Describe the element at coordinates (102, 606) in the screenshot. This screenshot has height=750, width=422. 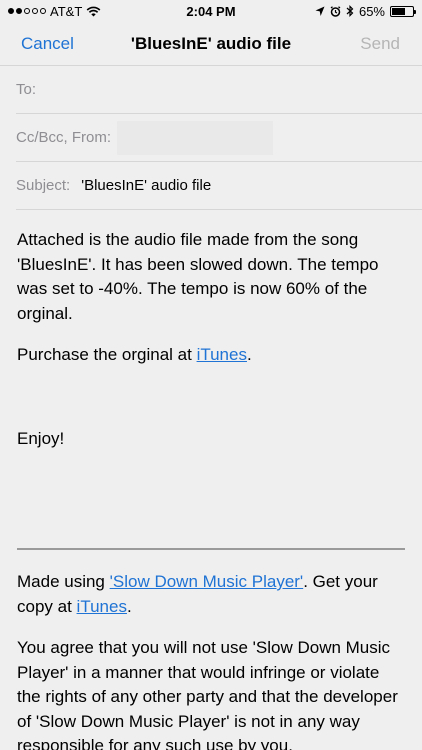
I see `itunes-app-link: iTunes` at that location.